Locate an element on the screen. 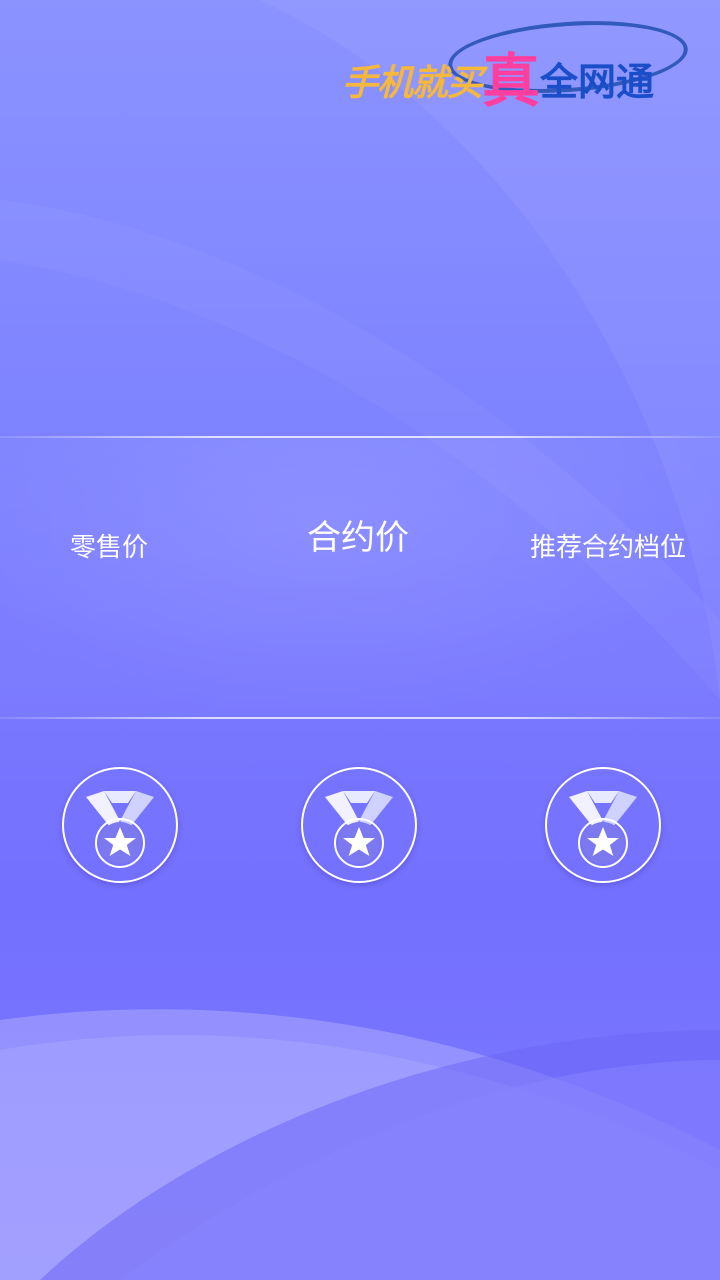 Image resolution: width=720 pixels, height=1280 pixels. logo-part-1: 手机就买 is located at coordinates (412, 83).